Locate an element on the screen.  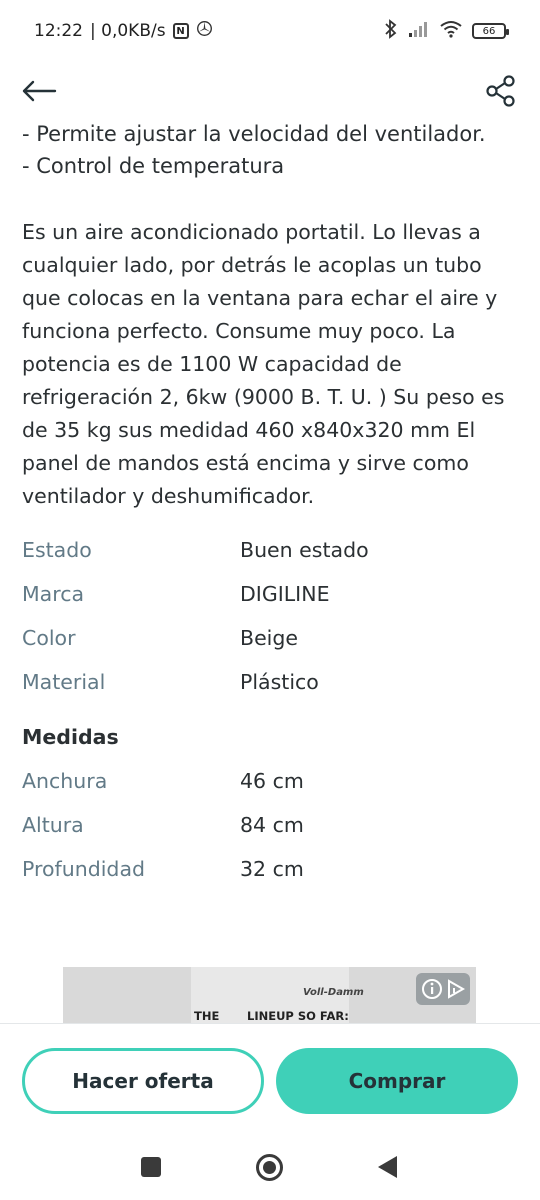
measure-label: Altura is located at coordinates (53, 825).